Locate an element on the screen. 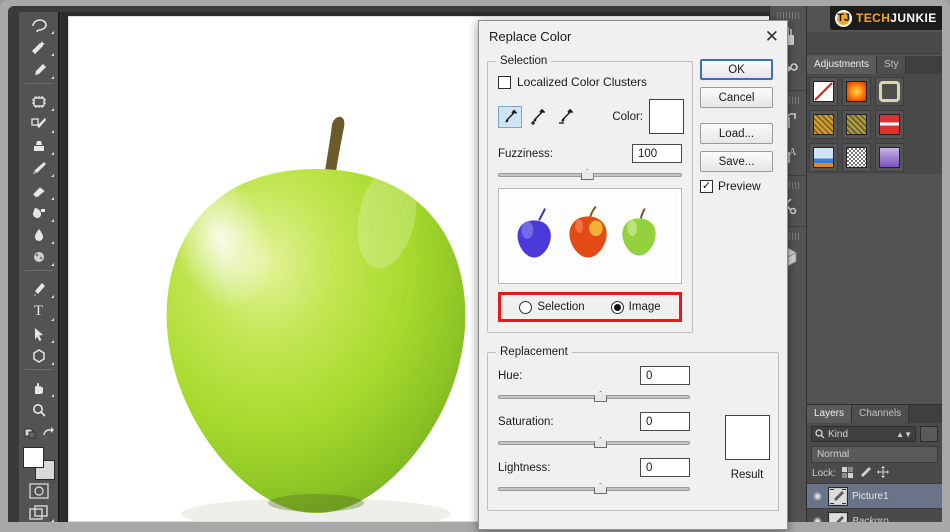 This screenshot has height=532, width=950. spot-healing-brush-tool is located at coordinates (39, 102).